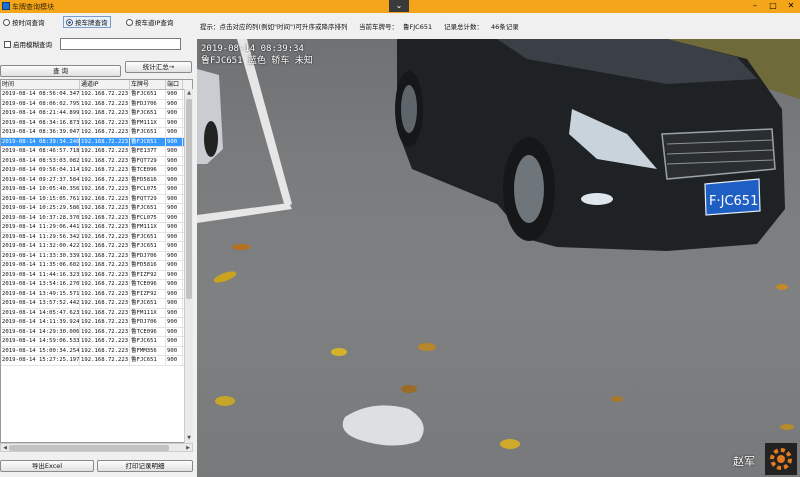  I want to click on cell-time: 2019-08-14 08:34:16.873, so click(41, 122).